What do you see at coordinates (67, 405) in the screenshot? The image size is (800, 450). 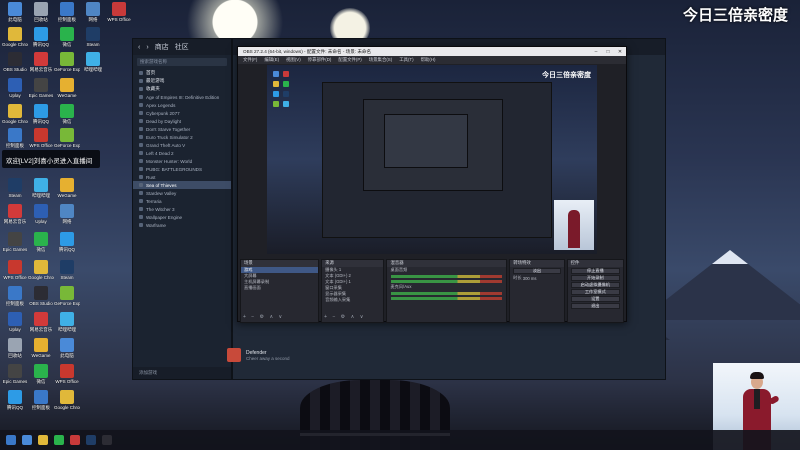 I see `desktop-icon: Google Chrome` at bounding box center [67, 405].